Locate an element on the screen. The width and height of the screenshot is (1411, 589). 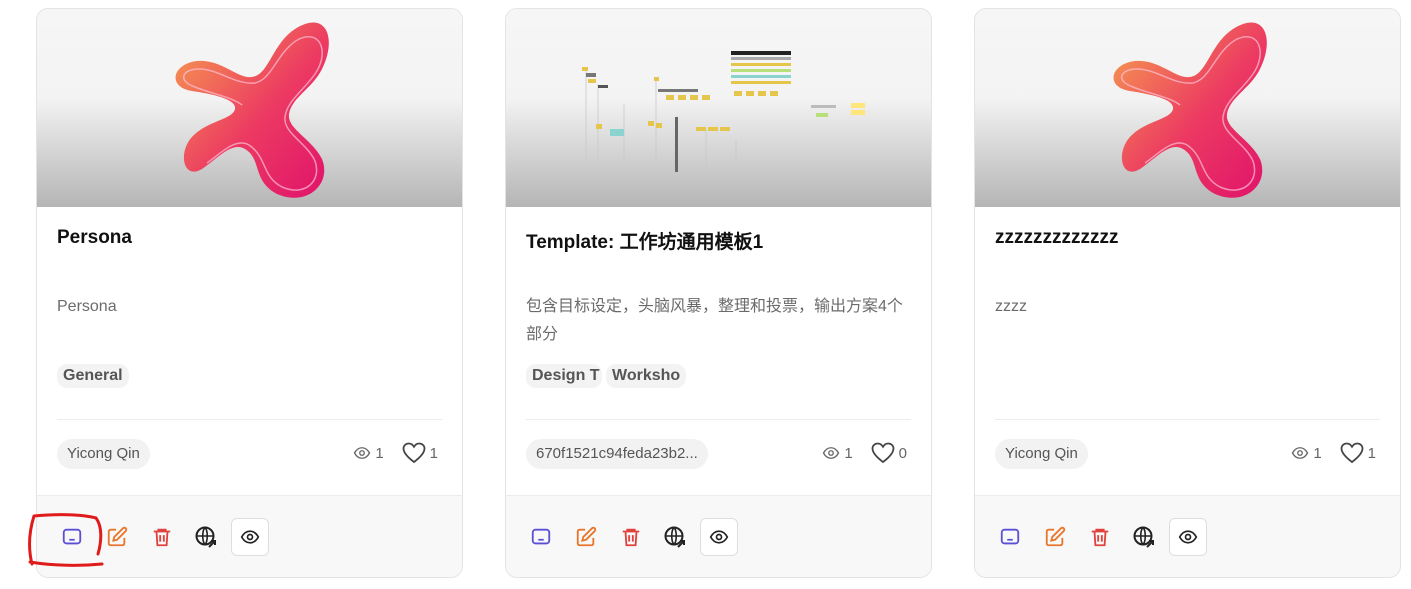
tag-chip: Design T is located at coordinates (564, 376).